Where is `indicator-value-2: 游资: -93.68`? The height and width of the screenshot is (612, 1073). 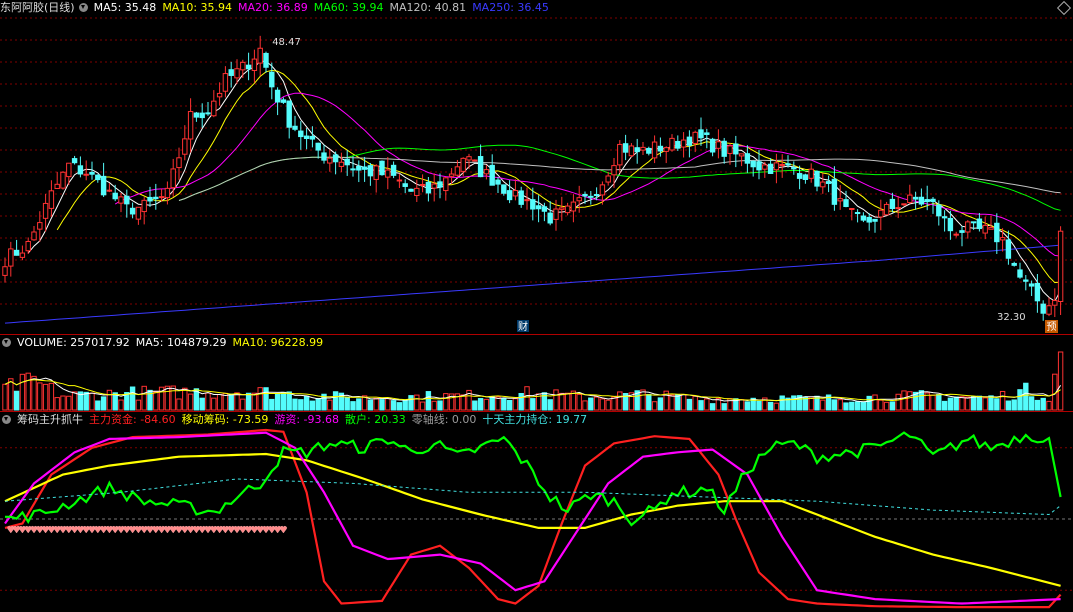
indicator-value-2: 游资: -93.68 is located at coordinates (307, 419).